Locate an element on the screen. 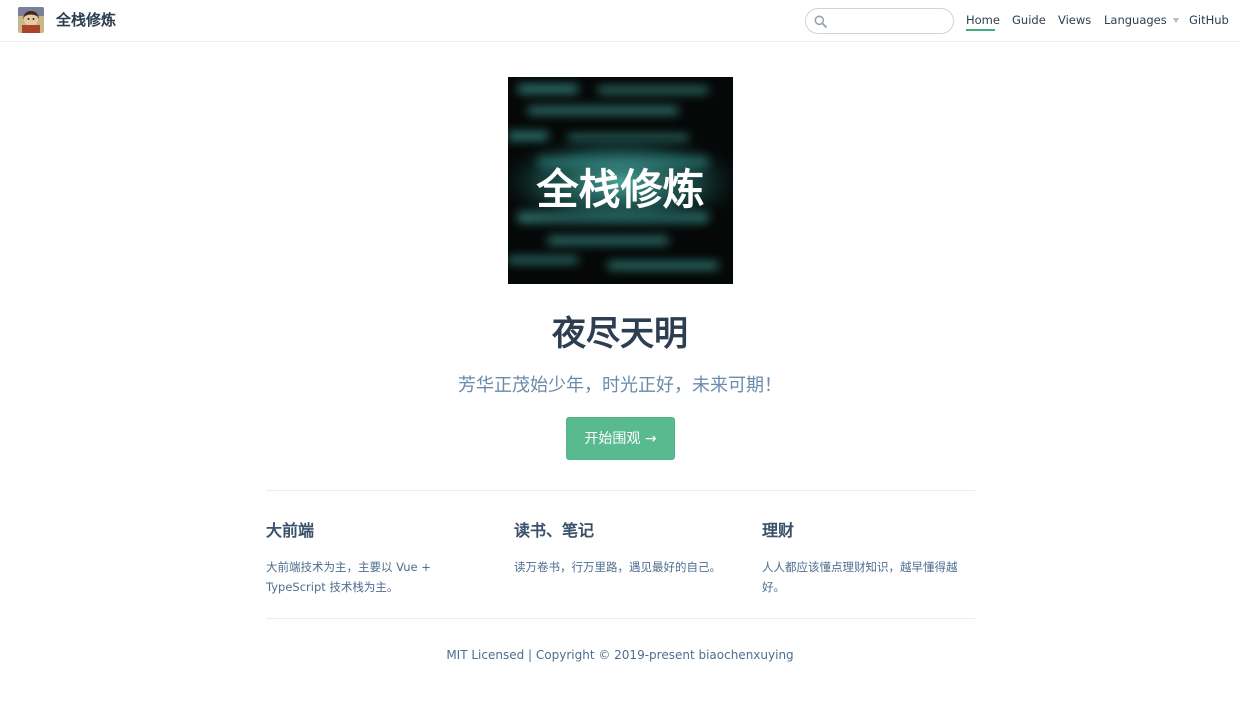  chevron-down-icon is located at coordinates (1175, 20).